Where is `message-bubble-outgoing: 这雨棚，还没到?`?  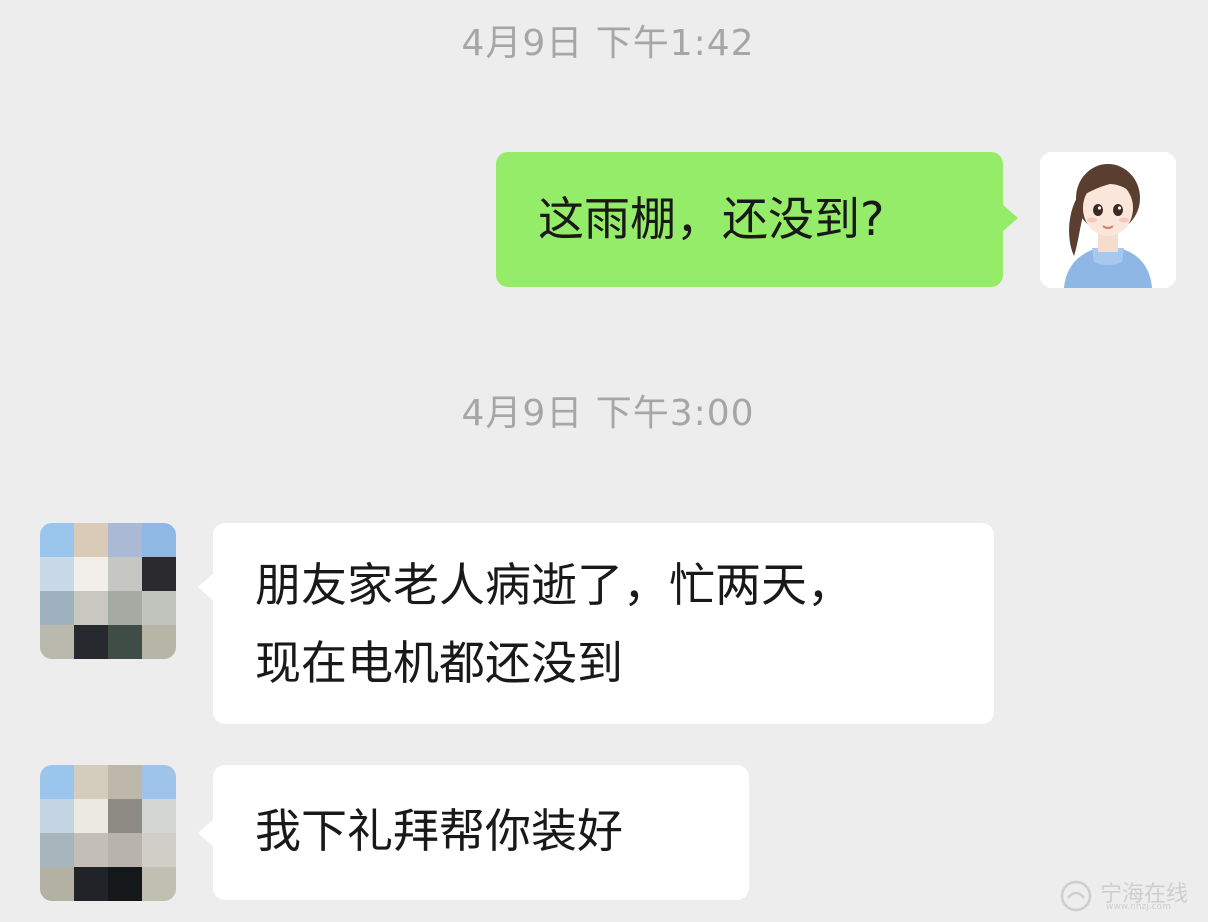 message-bubble-outgoing: 这雨棚，还没到? is located at coordinates (757, 219).